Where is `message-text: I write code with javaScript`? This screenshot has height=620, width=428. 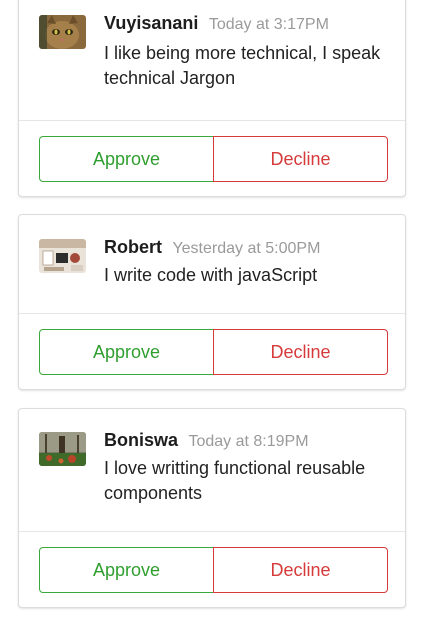 message-text: I write code with javaScript is located at coordinates (211, 275).